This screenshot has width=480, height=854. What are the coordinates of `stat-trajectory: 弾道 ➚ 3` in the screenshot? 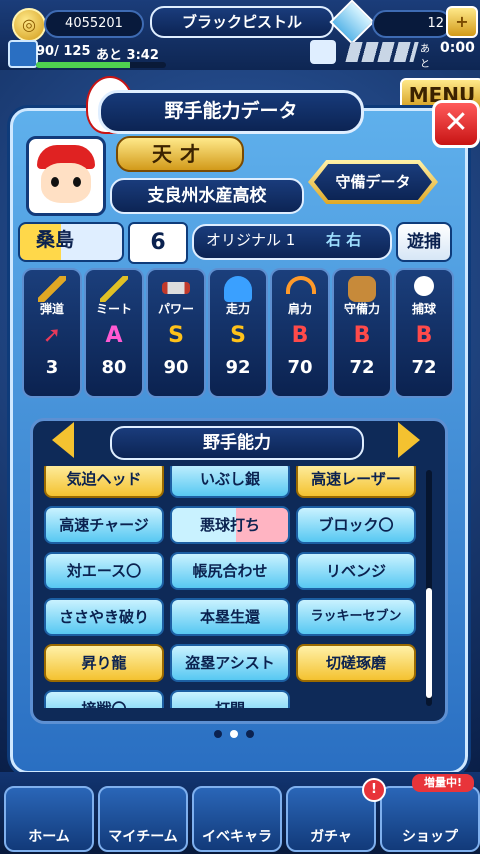 It's located at (52, 333).